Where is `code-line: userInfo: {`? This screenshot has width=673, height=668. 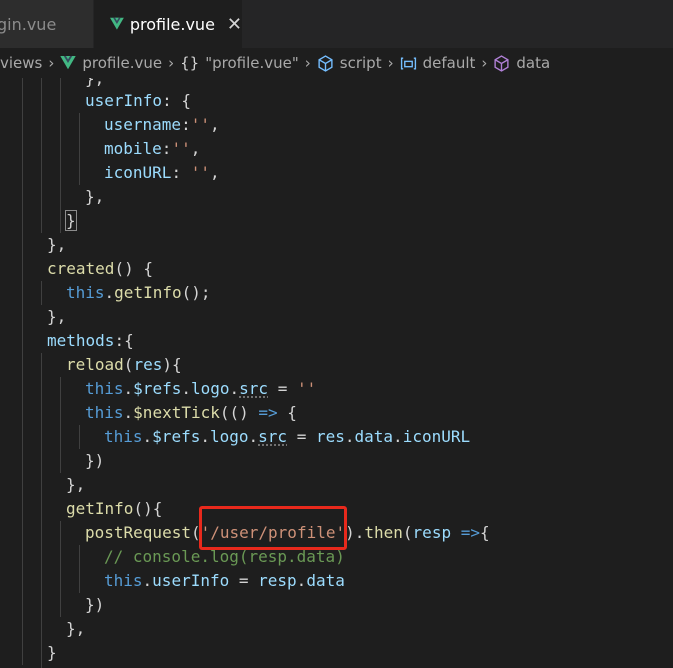
code-line: userInfo: { is located at coordinates (138, 101).